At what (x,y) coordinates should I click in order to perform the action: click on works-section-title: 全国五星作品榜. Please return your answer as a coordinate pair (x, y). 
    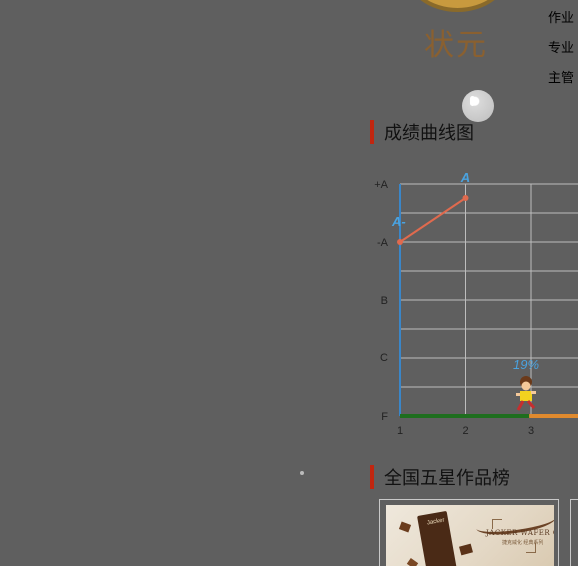
    Looking at the image, I should click on (447, 478).